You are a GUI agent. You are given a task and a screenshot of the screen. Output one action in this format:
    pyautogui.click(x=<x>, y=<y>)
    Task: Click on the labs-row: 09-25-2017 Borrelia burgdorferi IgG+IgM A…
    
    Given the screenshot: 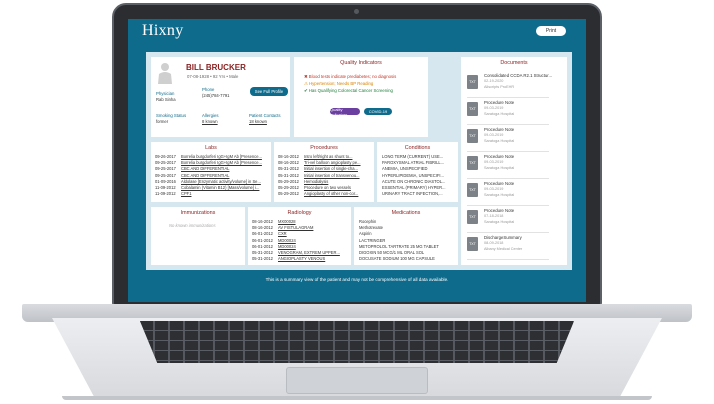 What is the action you would take?
    pyautogui.click(x=212, y=163)
    